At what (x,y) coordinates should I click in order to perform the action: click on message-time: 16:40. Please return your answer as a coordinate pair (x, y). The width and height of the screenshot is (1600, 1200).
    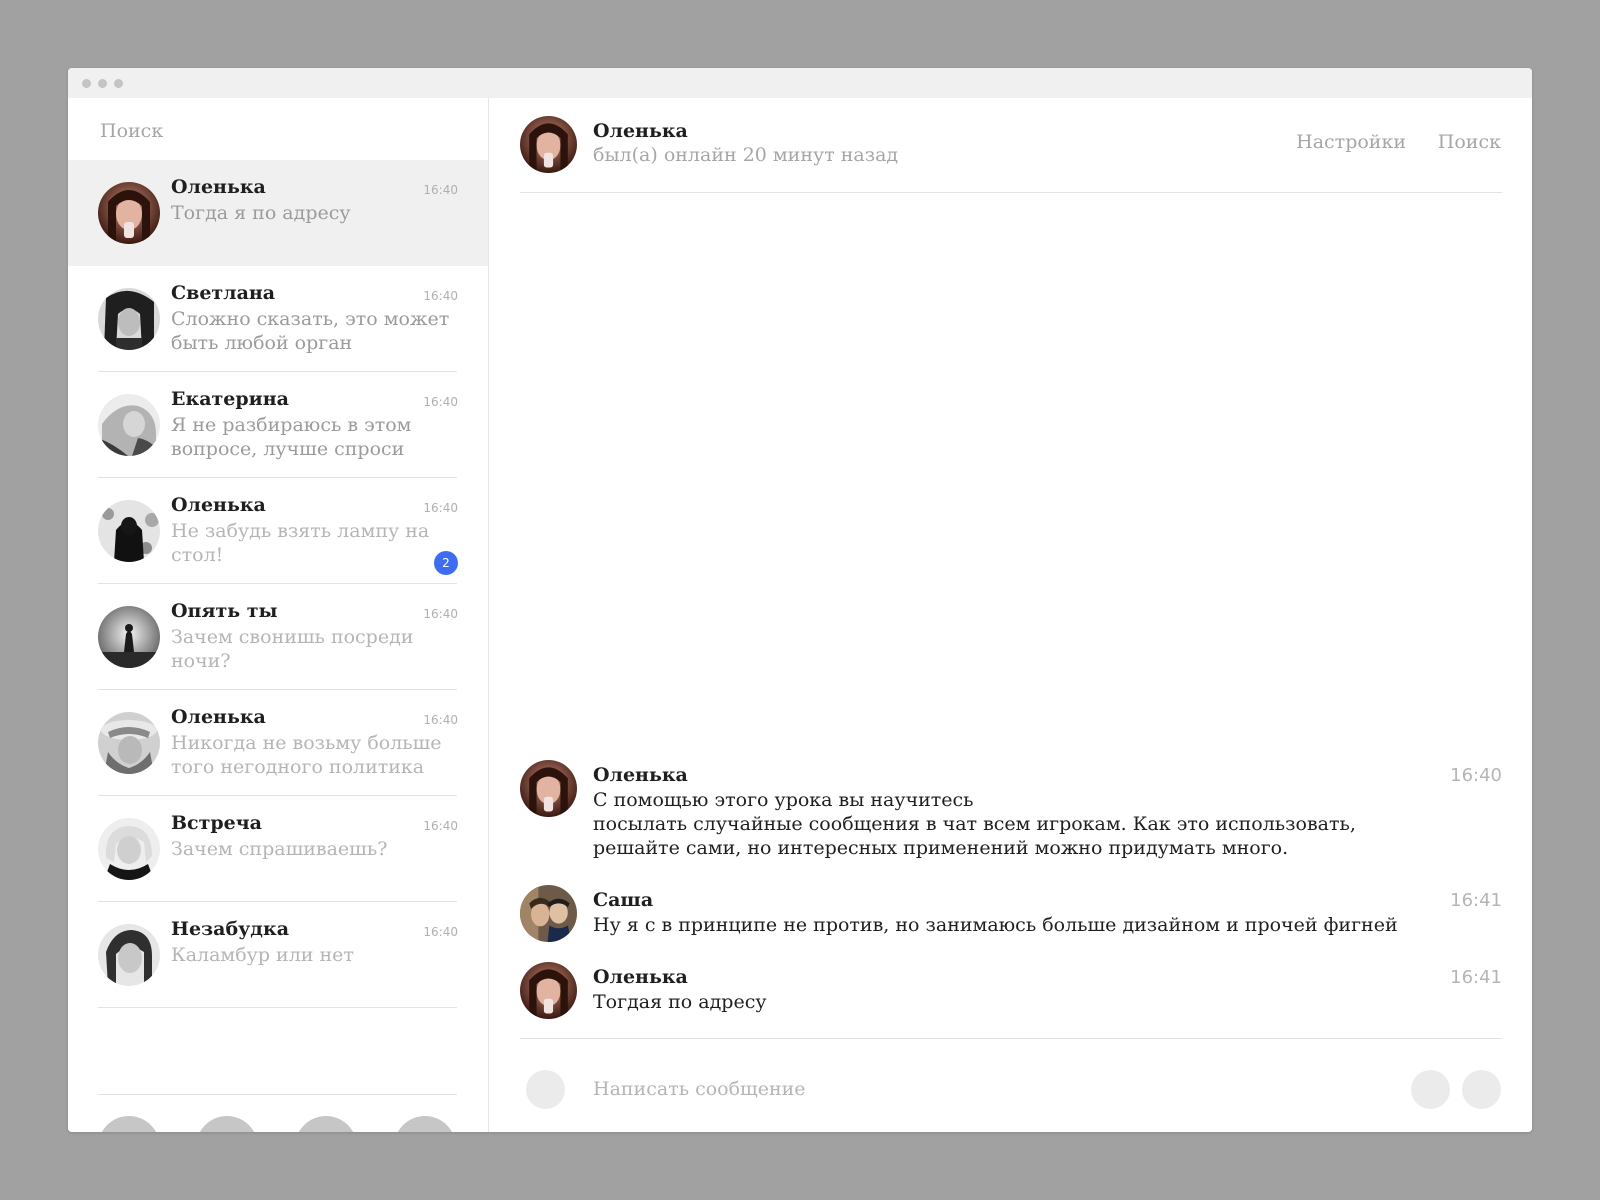
    Looking at the image, I should click on (1476, 775).